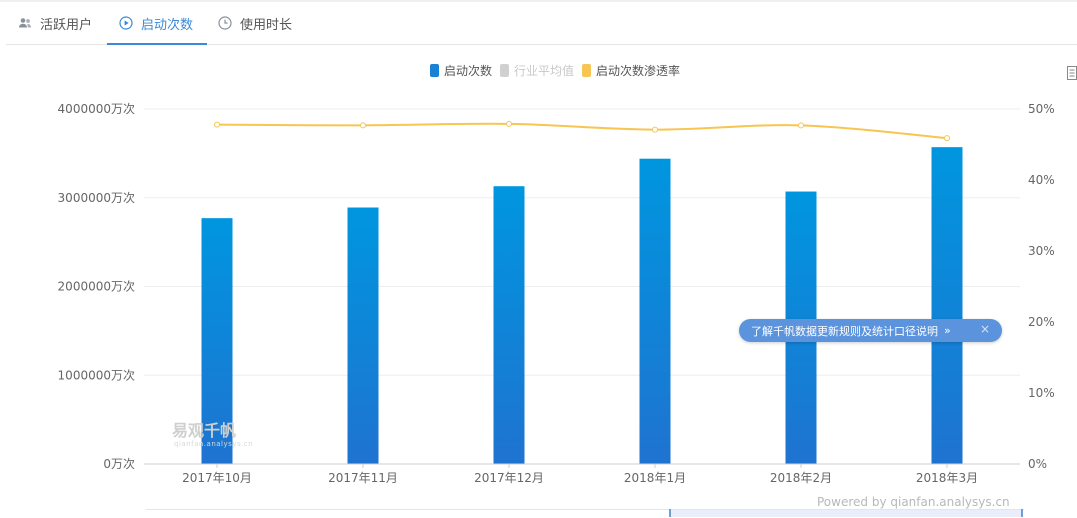 The width and height of the screenshot is (1077, 518). I want to click on y-left-tick-label: 1000000万次, so click(96, 375).